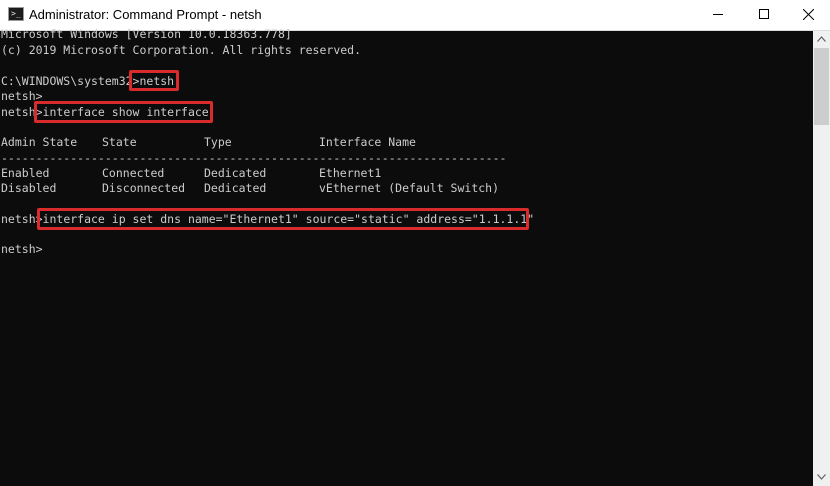  Describe the element at coordinates (133, 173) in the screenshot. I see `state-cell: Connected` at that location.